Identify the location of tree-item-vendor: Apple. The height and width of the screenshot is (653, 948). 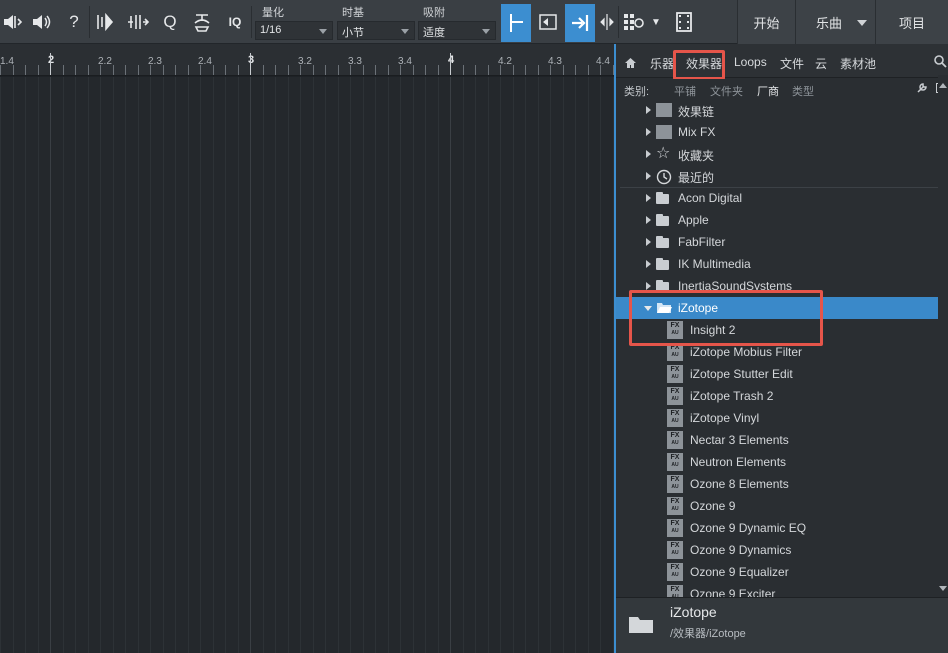
(777, 220).